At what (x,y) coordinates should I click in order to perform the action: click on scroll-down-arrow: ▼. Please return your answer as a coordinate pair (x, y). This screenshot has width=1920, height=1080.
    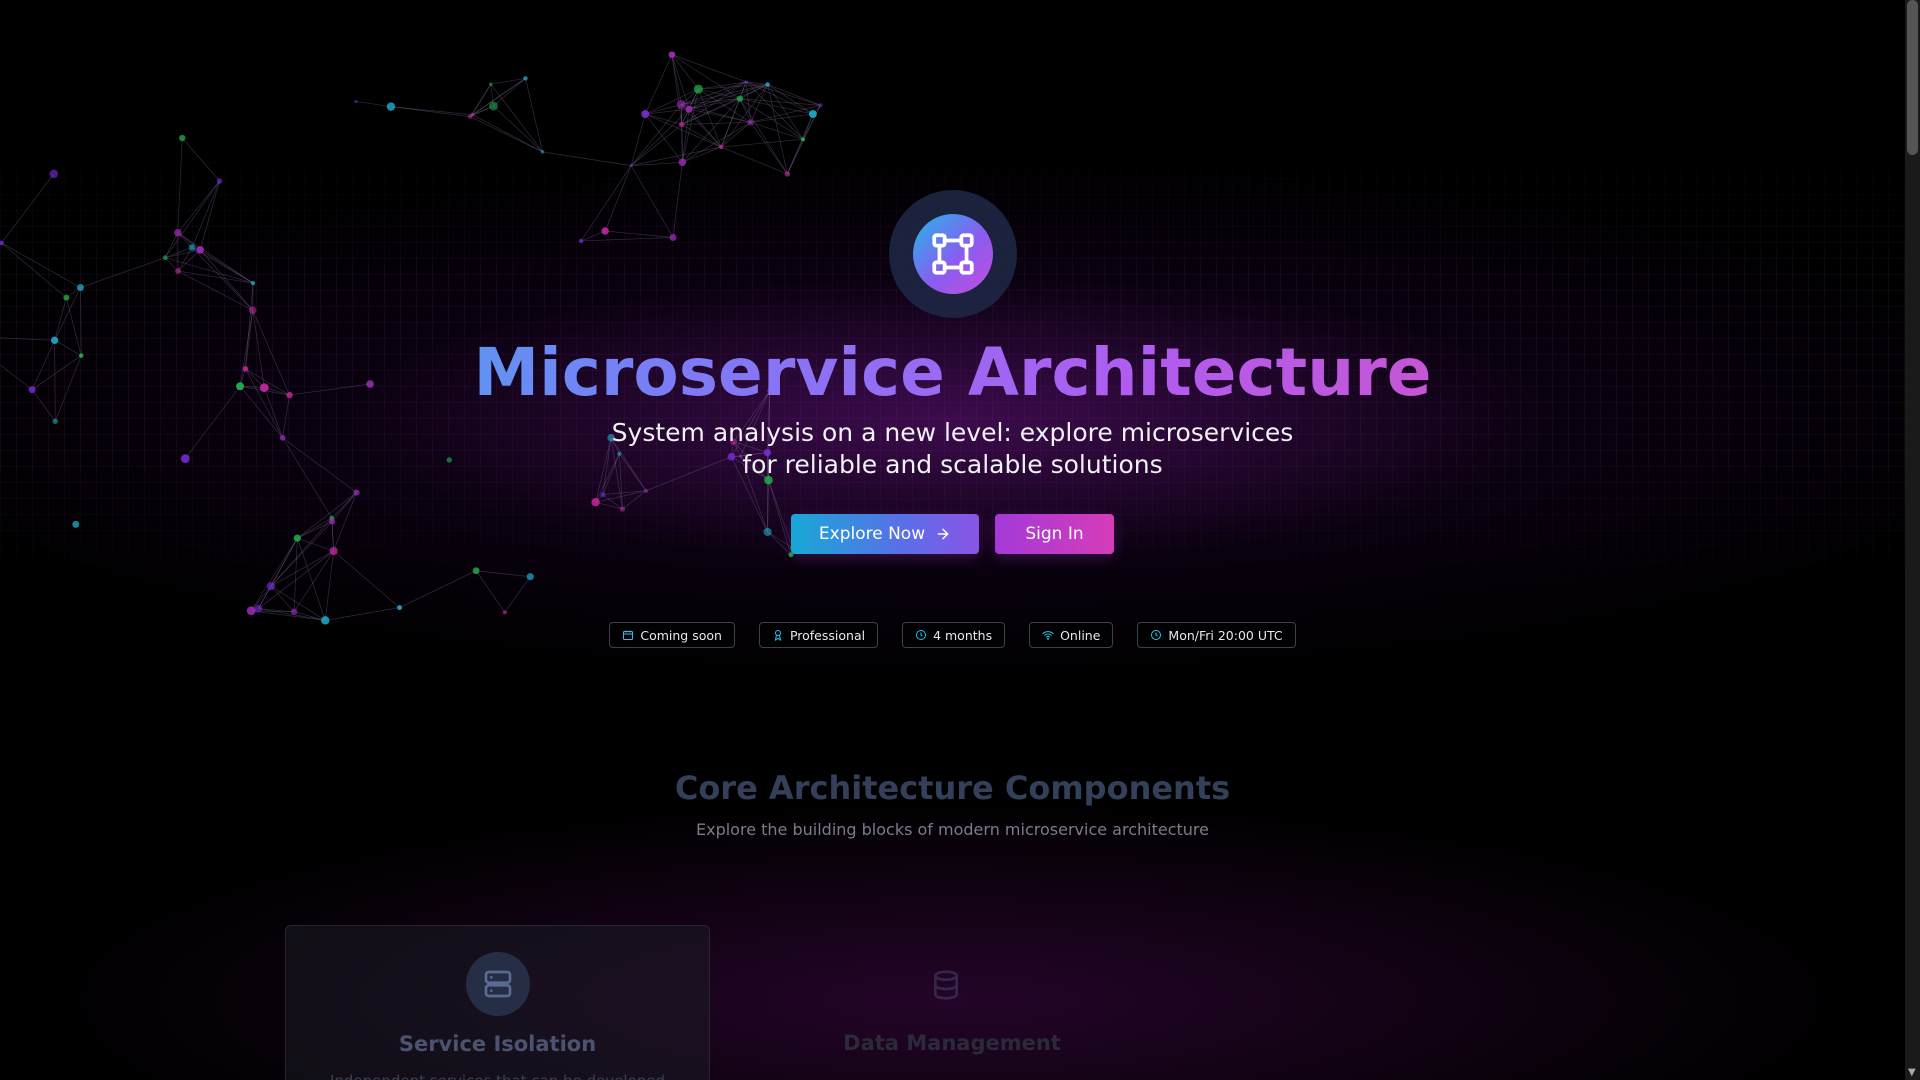
    Looking at the image, I should click on (1912, 1072).